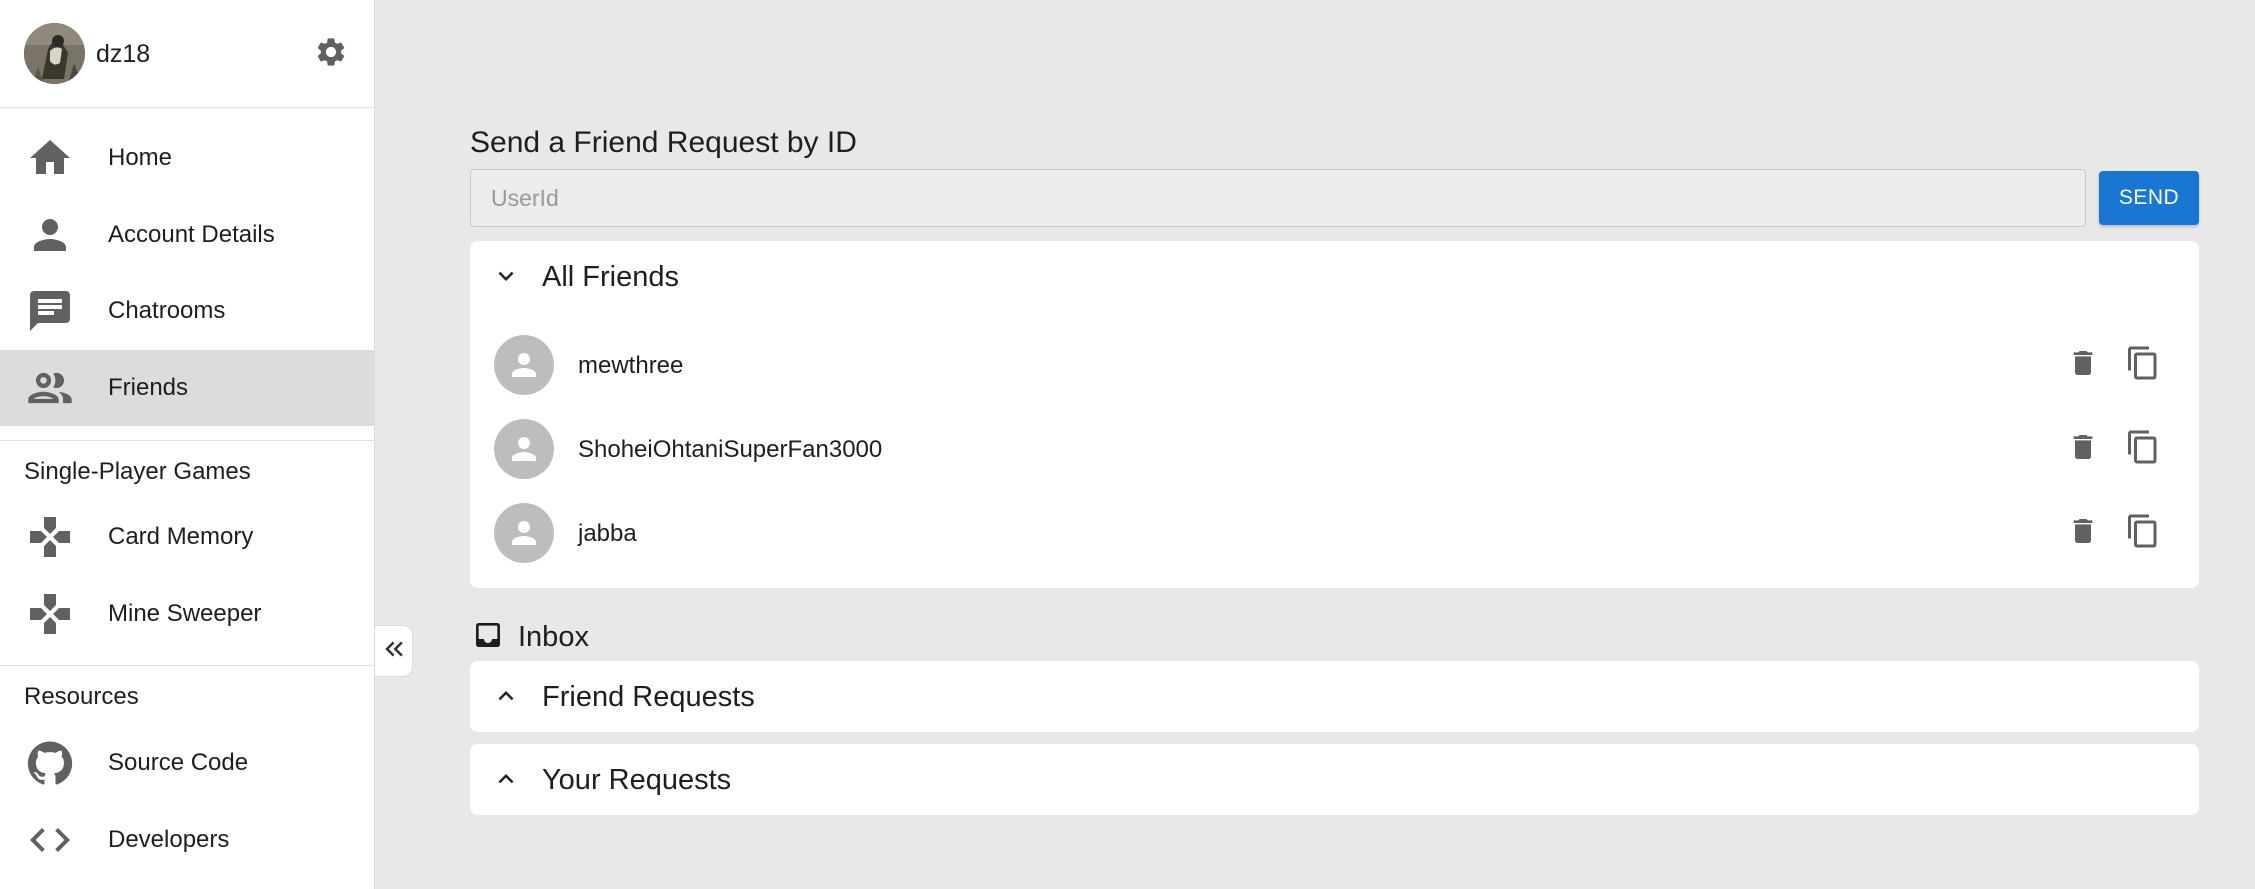 This screenshot has width=2255, height=889. Describe the element at coordinates (137, 471) in the screenshot. I see `section-header-games: Single-Player Games` at that location.